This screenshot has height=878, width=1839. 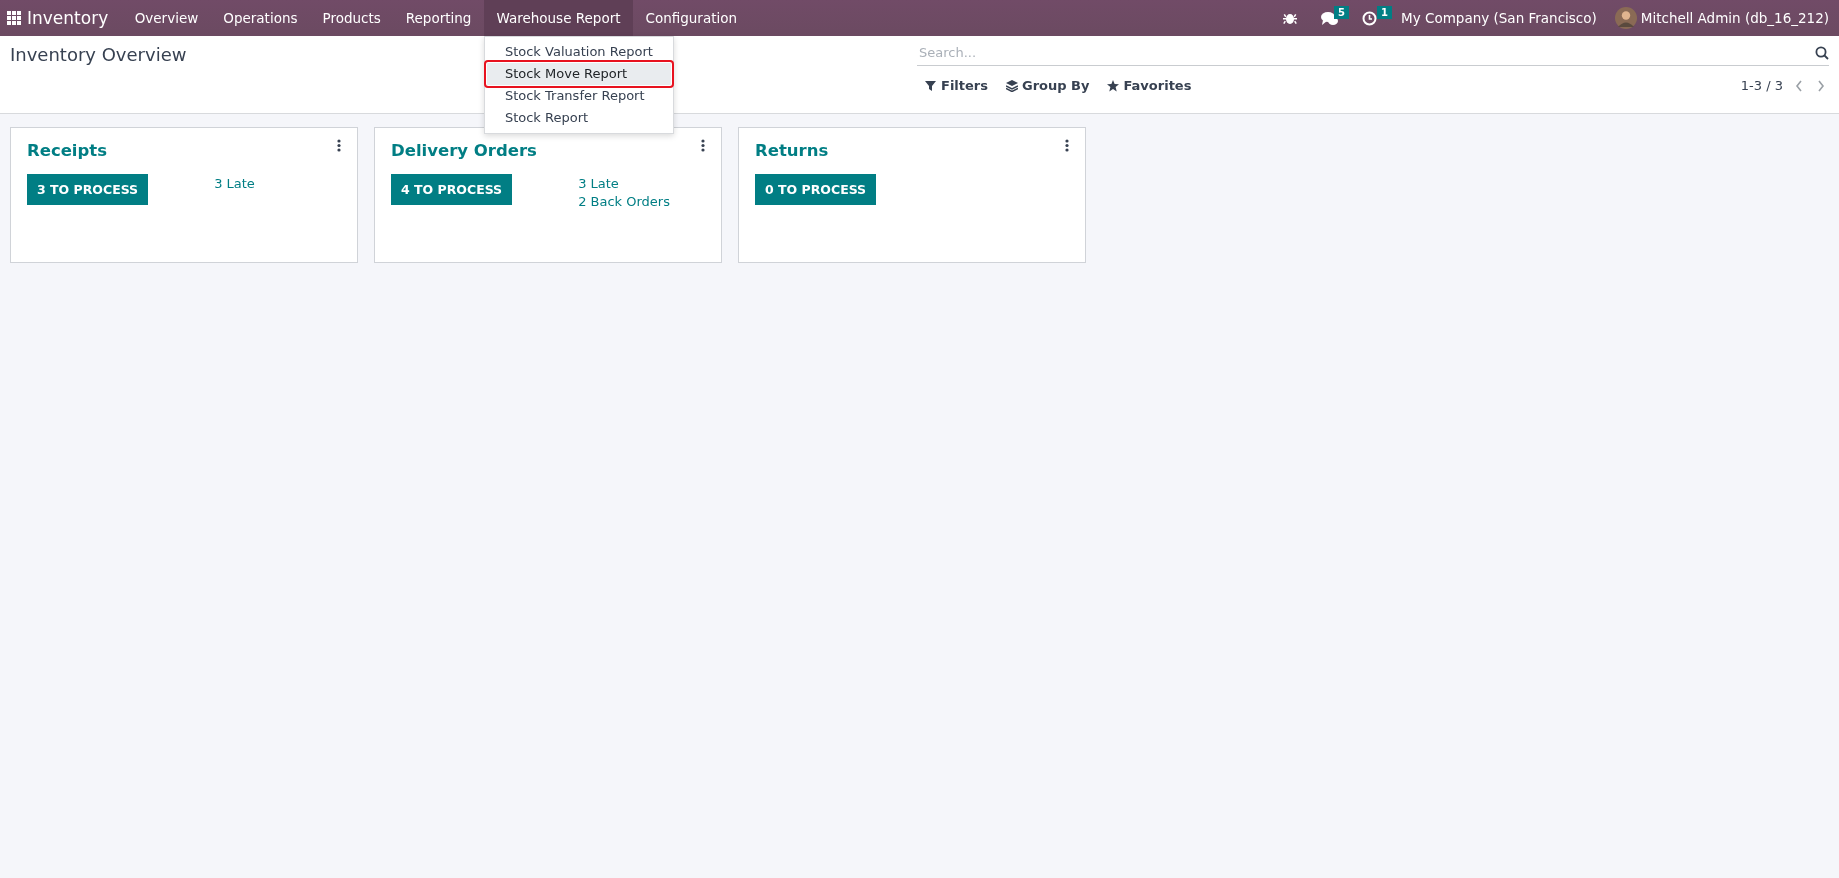 I want to click on activity-count-badge: 1, so click(x=1385, y=12).